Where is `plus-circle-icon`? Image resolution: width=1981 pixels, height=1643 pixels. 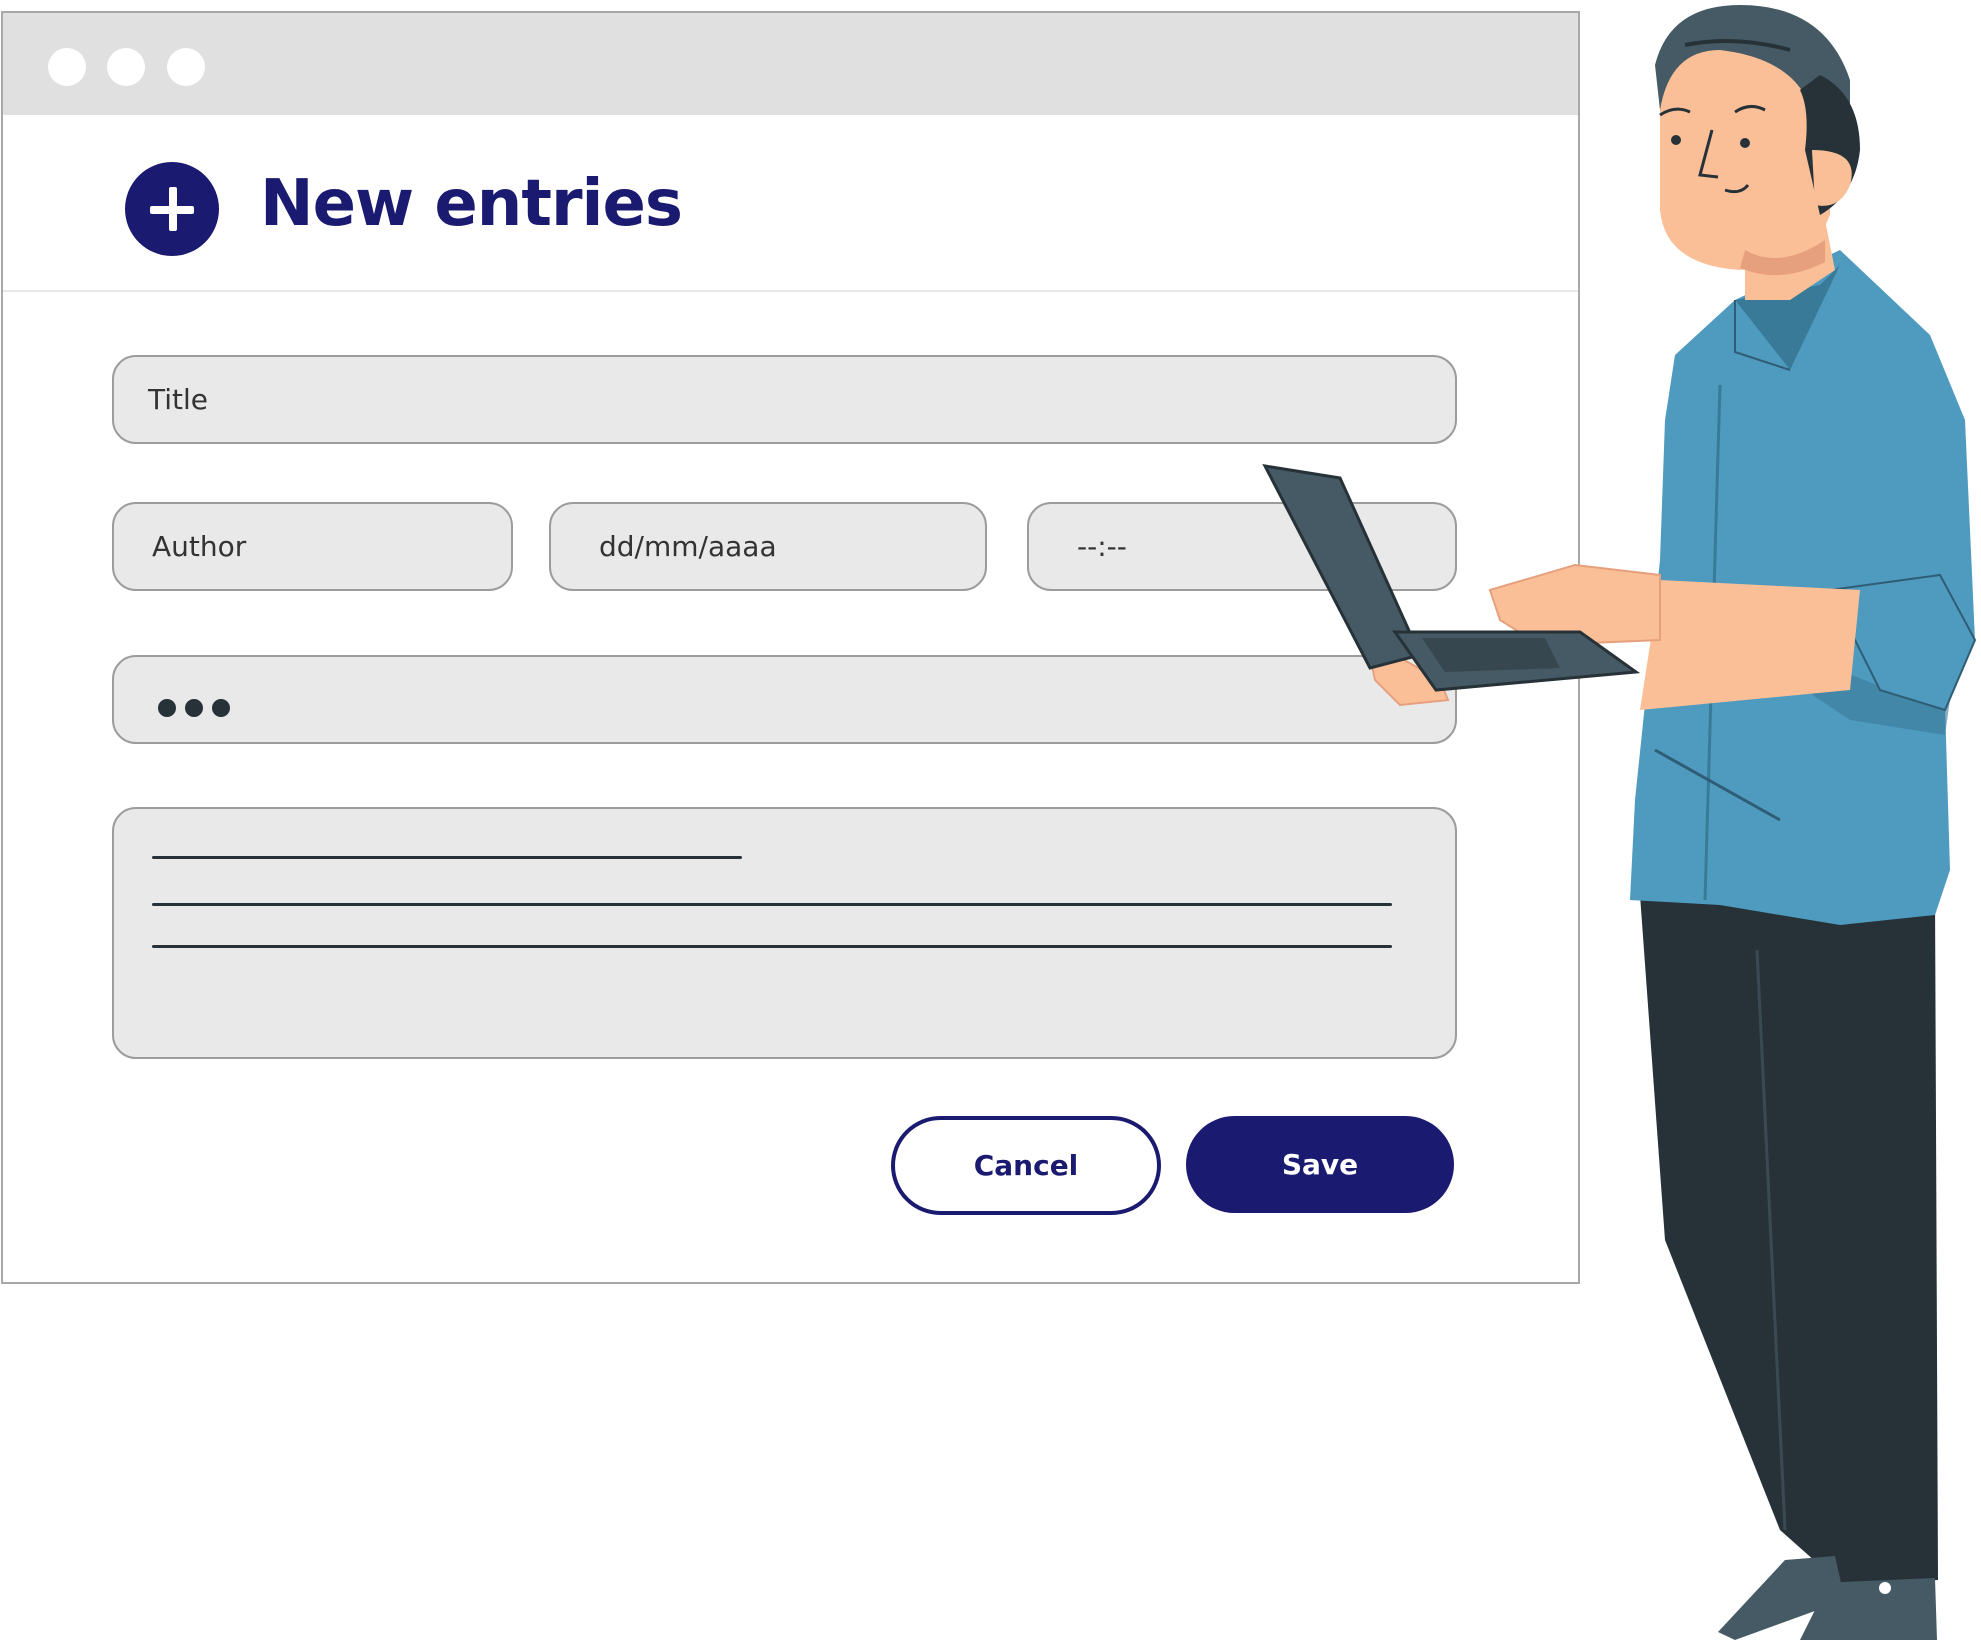
plus-circle-icon is located at coordinates (172, 209).